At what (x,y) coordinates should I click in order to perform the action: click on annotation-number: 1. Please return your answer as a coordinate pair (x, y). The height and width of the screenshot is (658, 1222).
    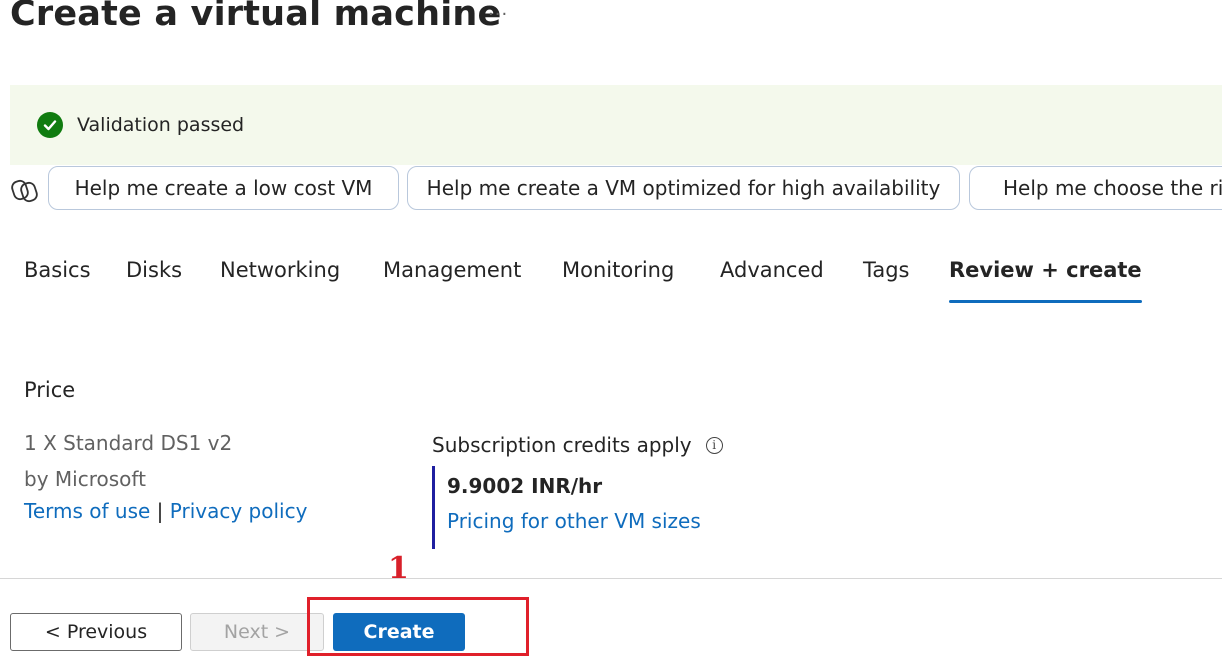
    Looking at the image, I should click on (398, 568).